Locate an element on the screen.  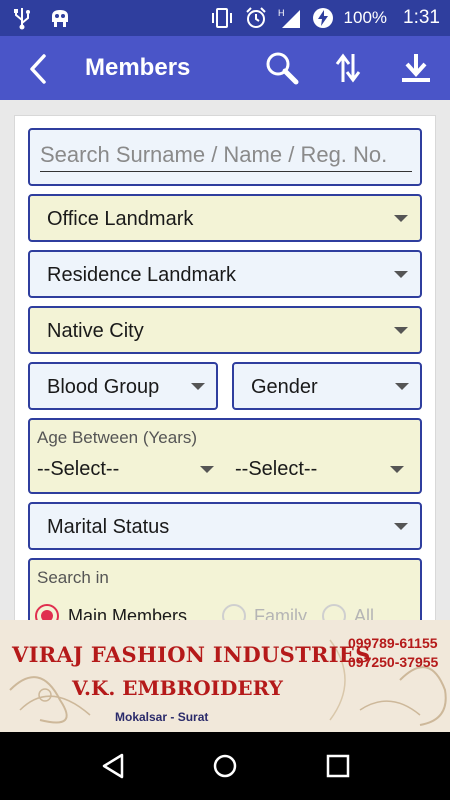
search-in-group: Search in Main Members Family All is located at coordinates (225, 589).